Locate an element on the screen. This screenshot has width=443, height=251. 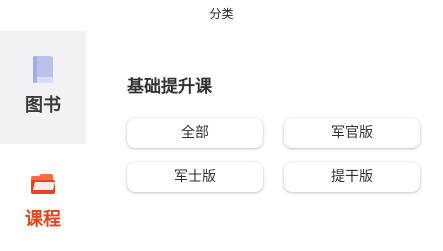
book-icon is located at coordinates (43, 69).